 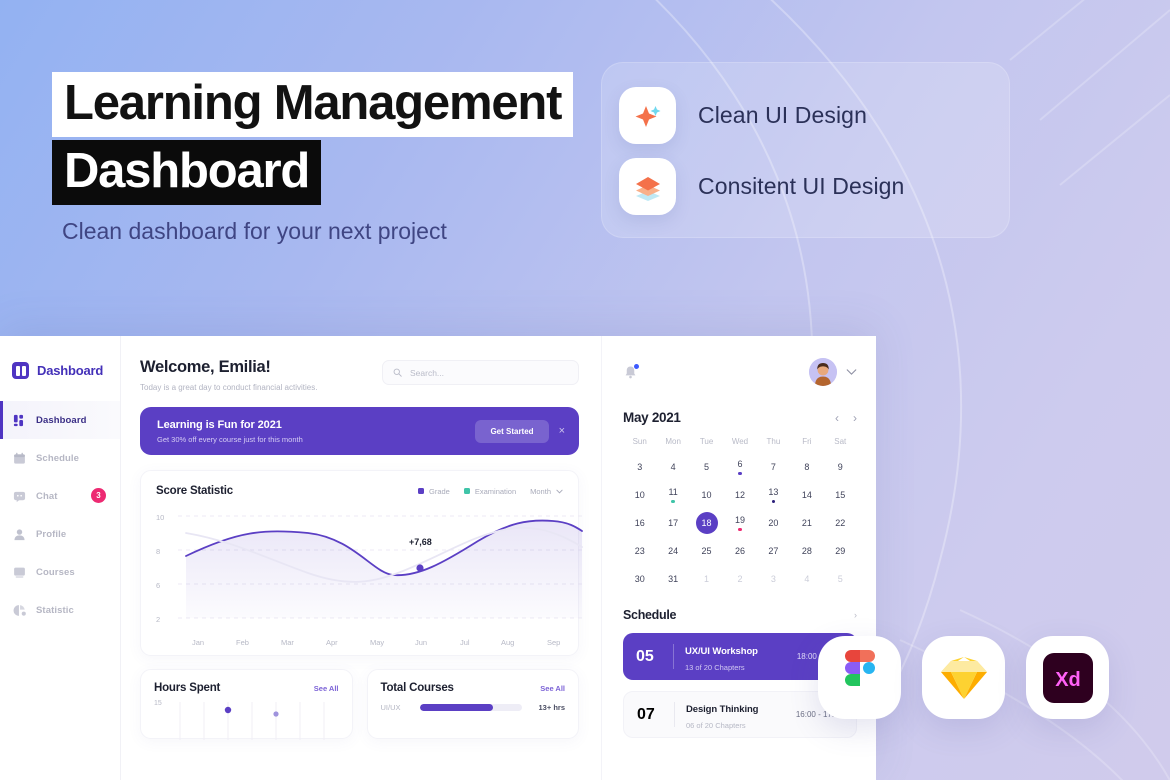 What do you see at coordinates (739, 467) in the screenshot?
I see `calendar-day: 6` at bounding box center [739, 467].